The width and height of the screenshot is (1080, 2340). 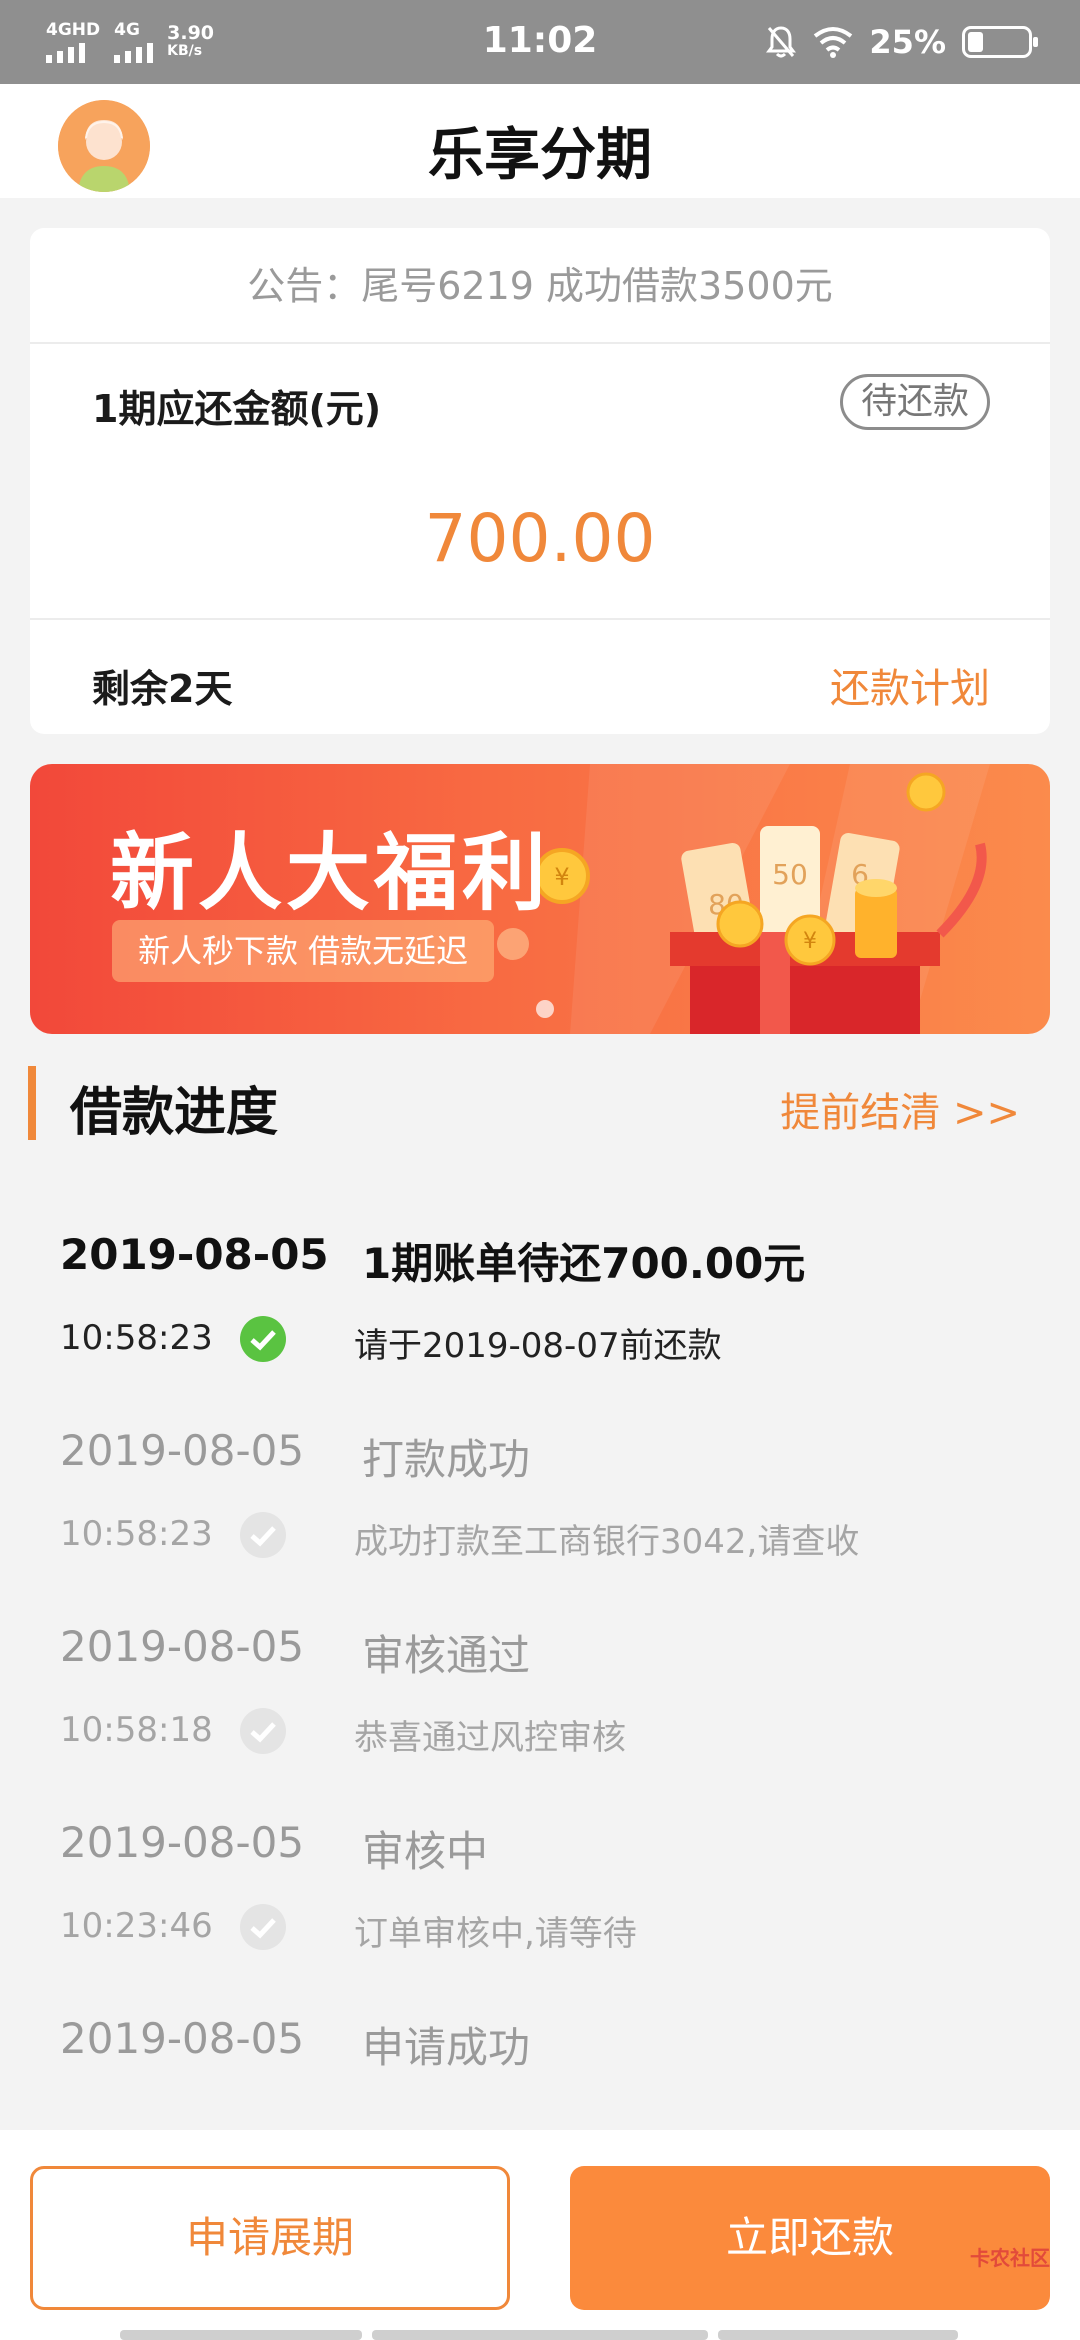 What do you see at coordinates (540, 1710) in the screenshot?
I see `timeline-item: 2019-08-05 审核通过 10:58:18 恭喜通过风控审核` at bounding box center [540, 1710].